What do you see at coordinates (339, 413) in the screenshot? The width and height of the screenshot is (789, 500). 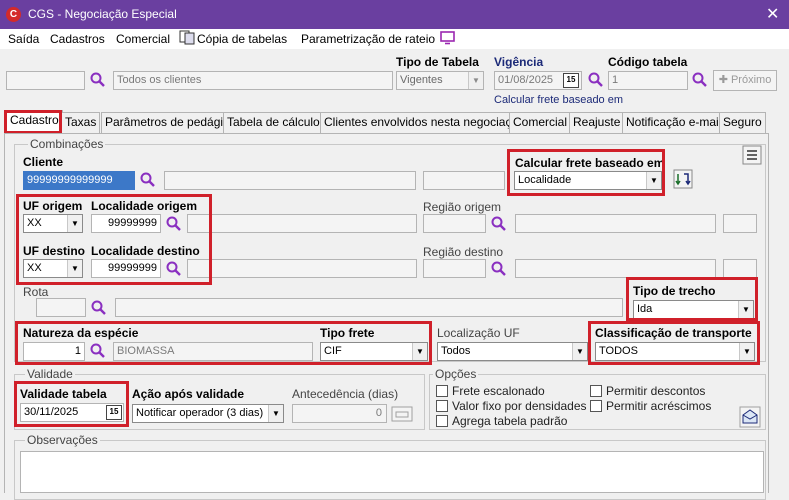 I see `antecedencia-field: 0` at bounding box center [339, 413].